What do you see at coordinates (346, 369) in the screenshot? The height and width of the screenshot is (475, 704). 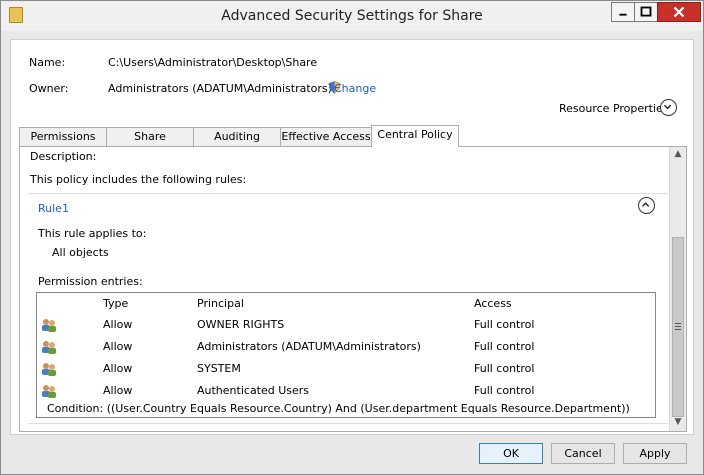 I see `table-row: Allow SYSTEM Full control` at bounding box center [346, 369].